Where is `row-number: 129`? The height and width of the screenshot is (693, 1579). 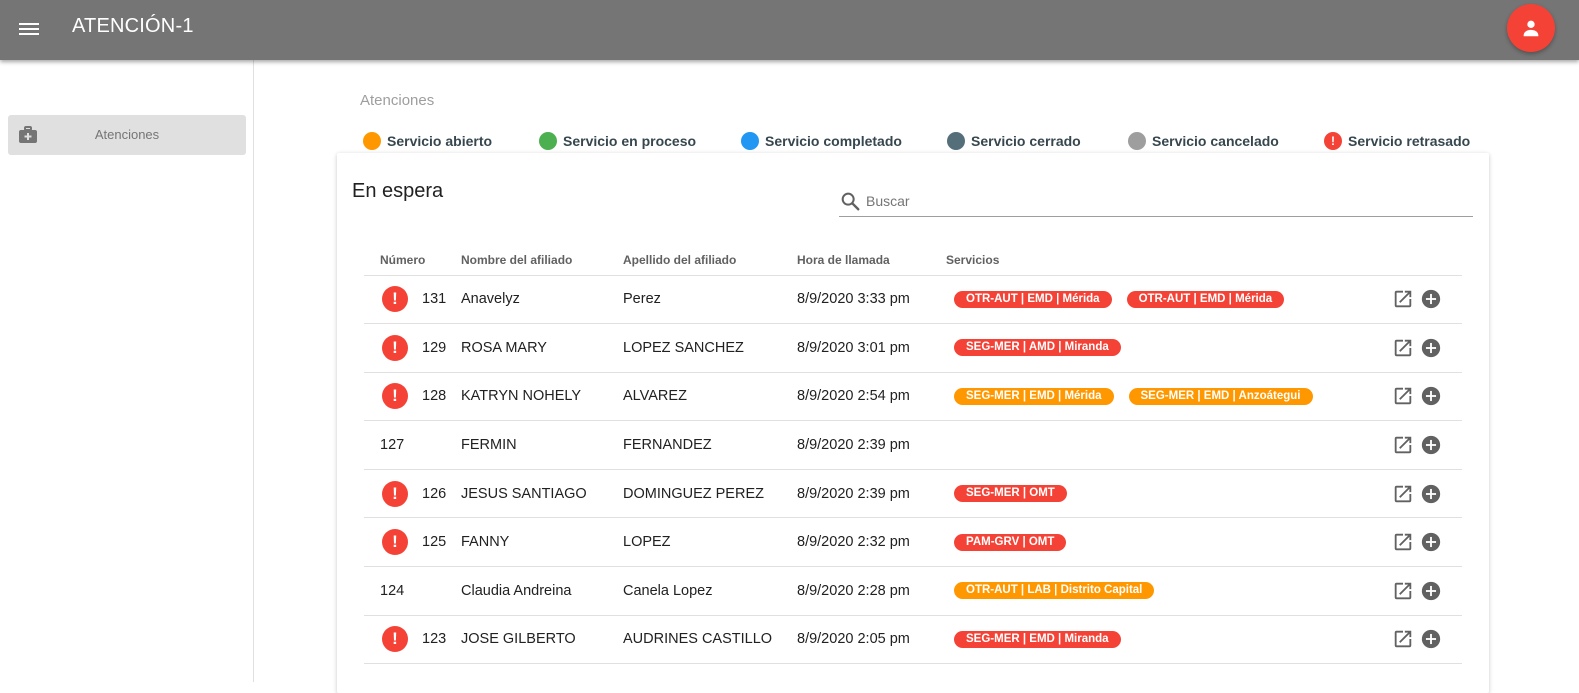
row-number: 129 is located at coordinates (434, 347).